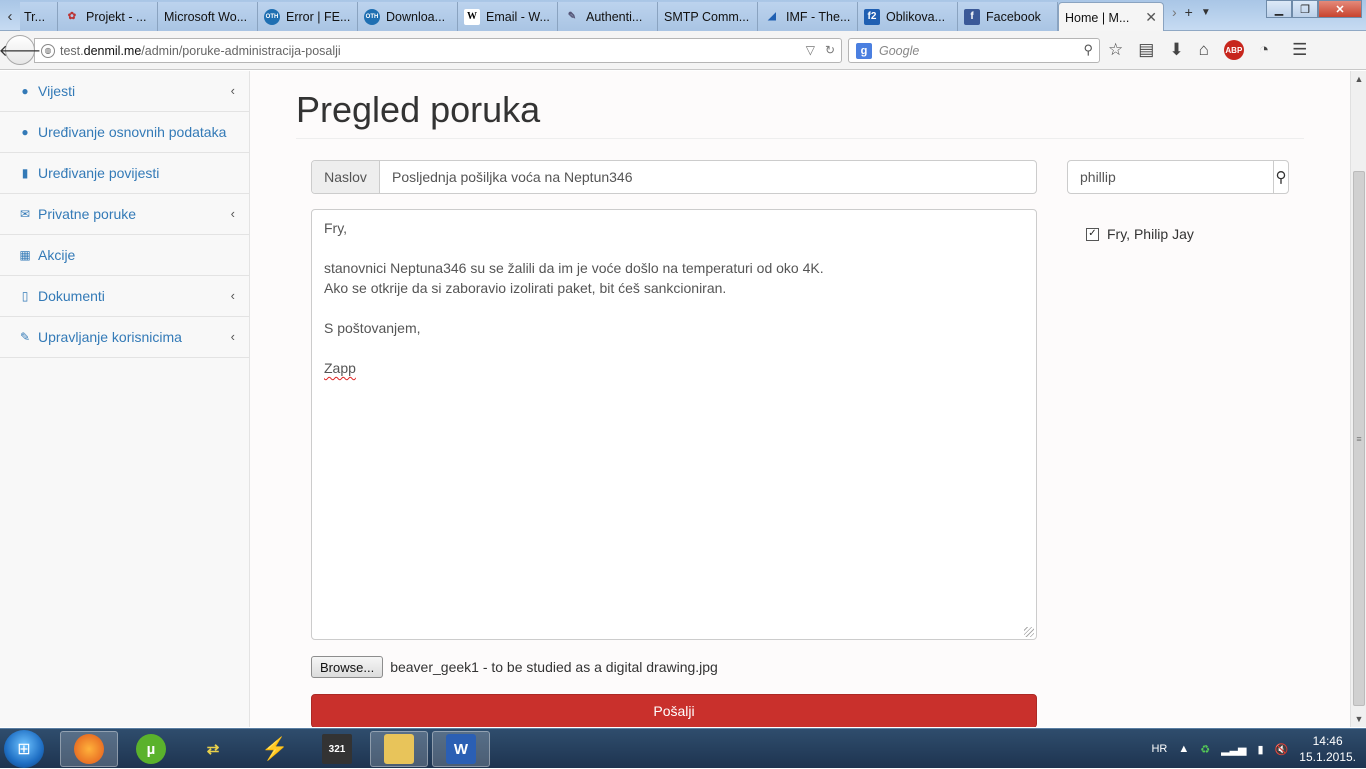 This screenshot has width=1366, height=769. Describe the element at coordinates (336, 228) in the screenshot. I see `body-line-greeting: Fry,` at that location.